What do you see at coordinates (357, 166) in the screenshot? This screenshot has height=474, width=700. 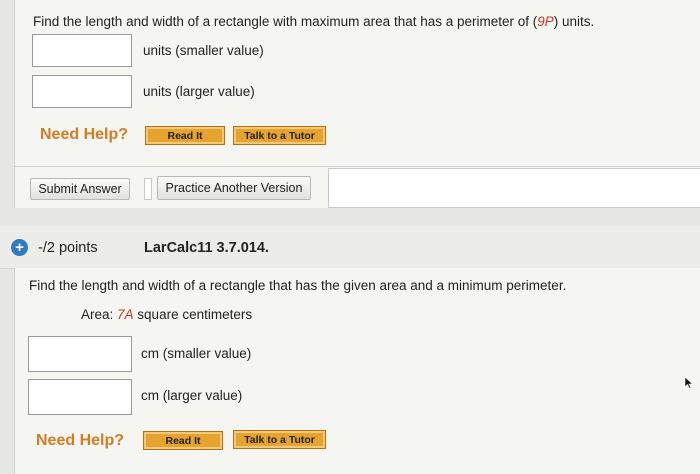 I see `q1-divider` at bounding box center [357, 166].